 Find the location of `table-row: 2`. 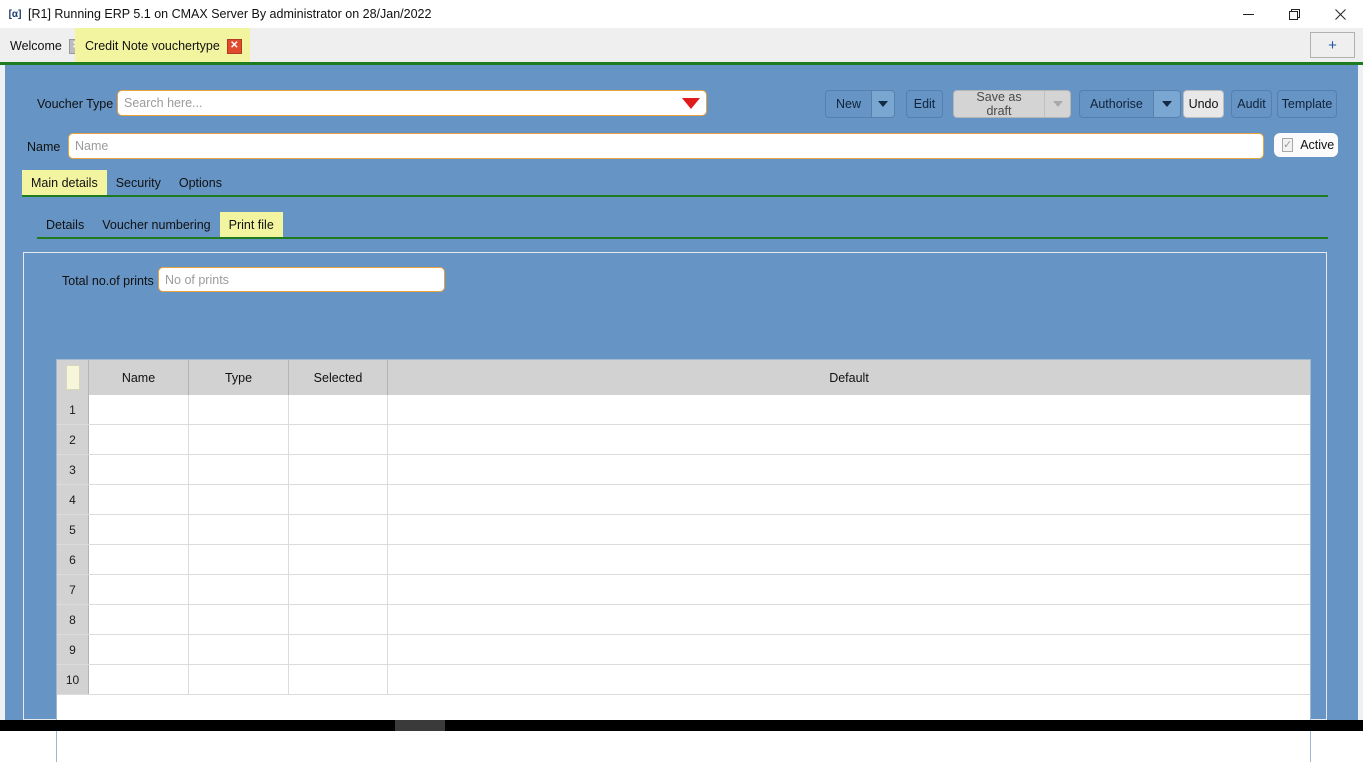

table-row: 2 is located at coordinates (683, 440).